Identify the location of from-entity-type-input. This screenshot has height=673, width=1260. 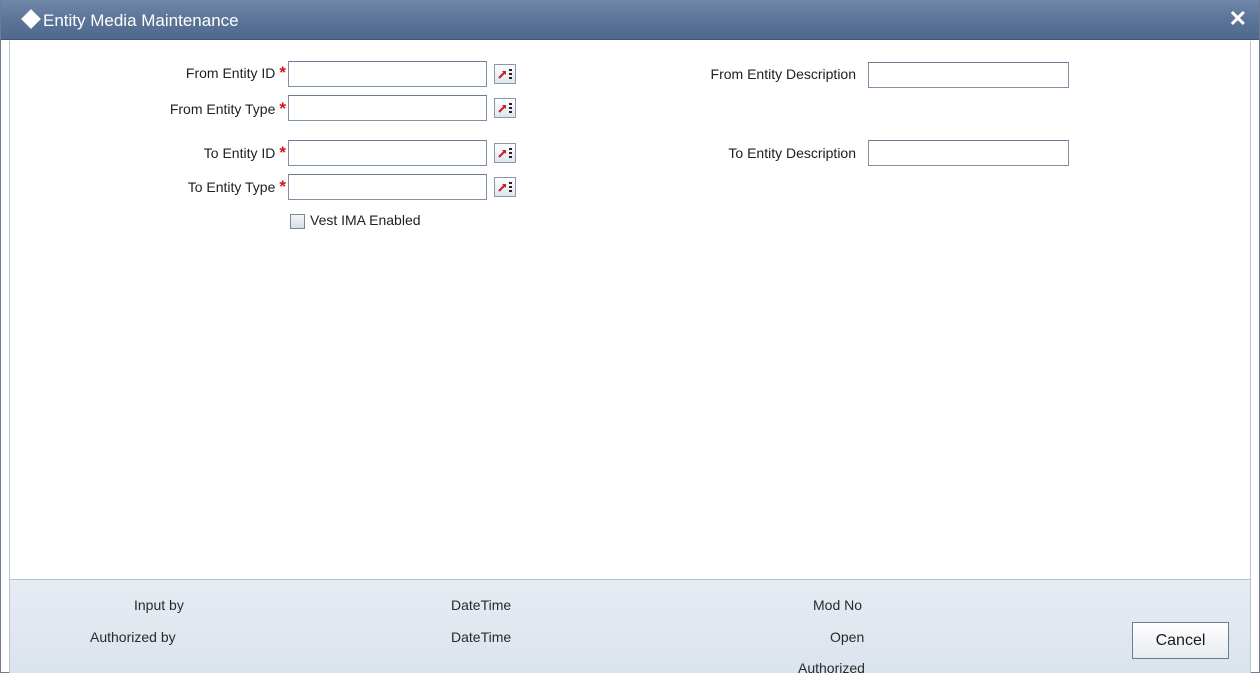
(387, 108).